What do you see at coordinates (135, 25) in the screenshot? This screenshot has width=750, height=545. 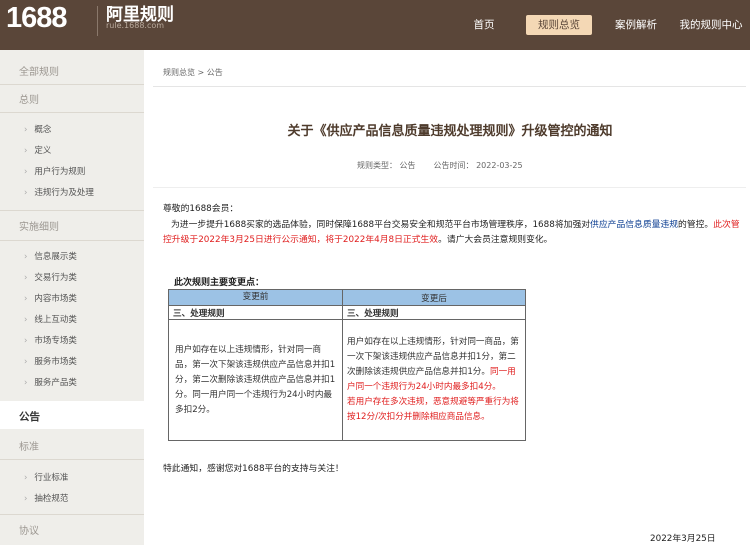 I see `logo-url: rule.1688.com` at bounding box center [135, 25].